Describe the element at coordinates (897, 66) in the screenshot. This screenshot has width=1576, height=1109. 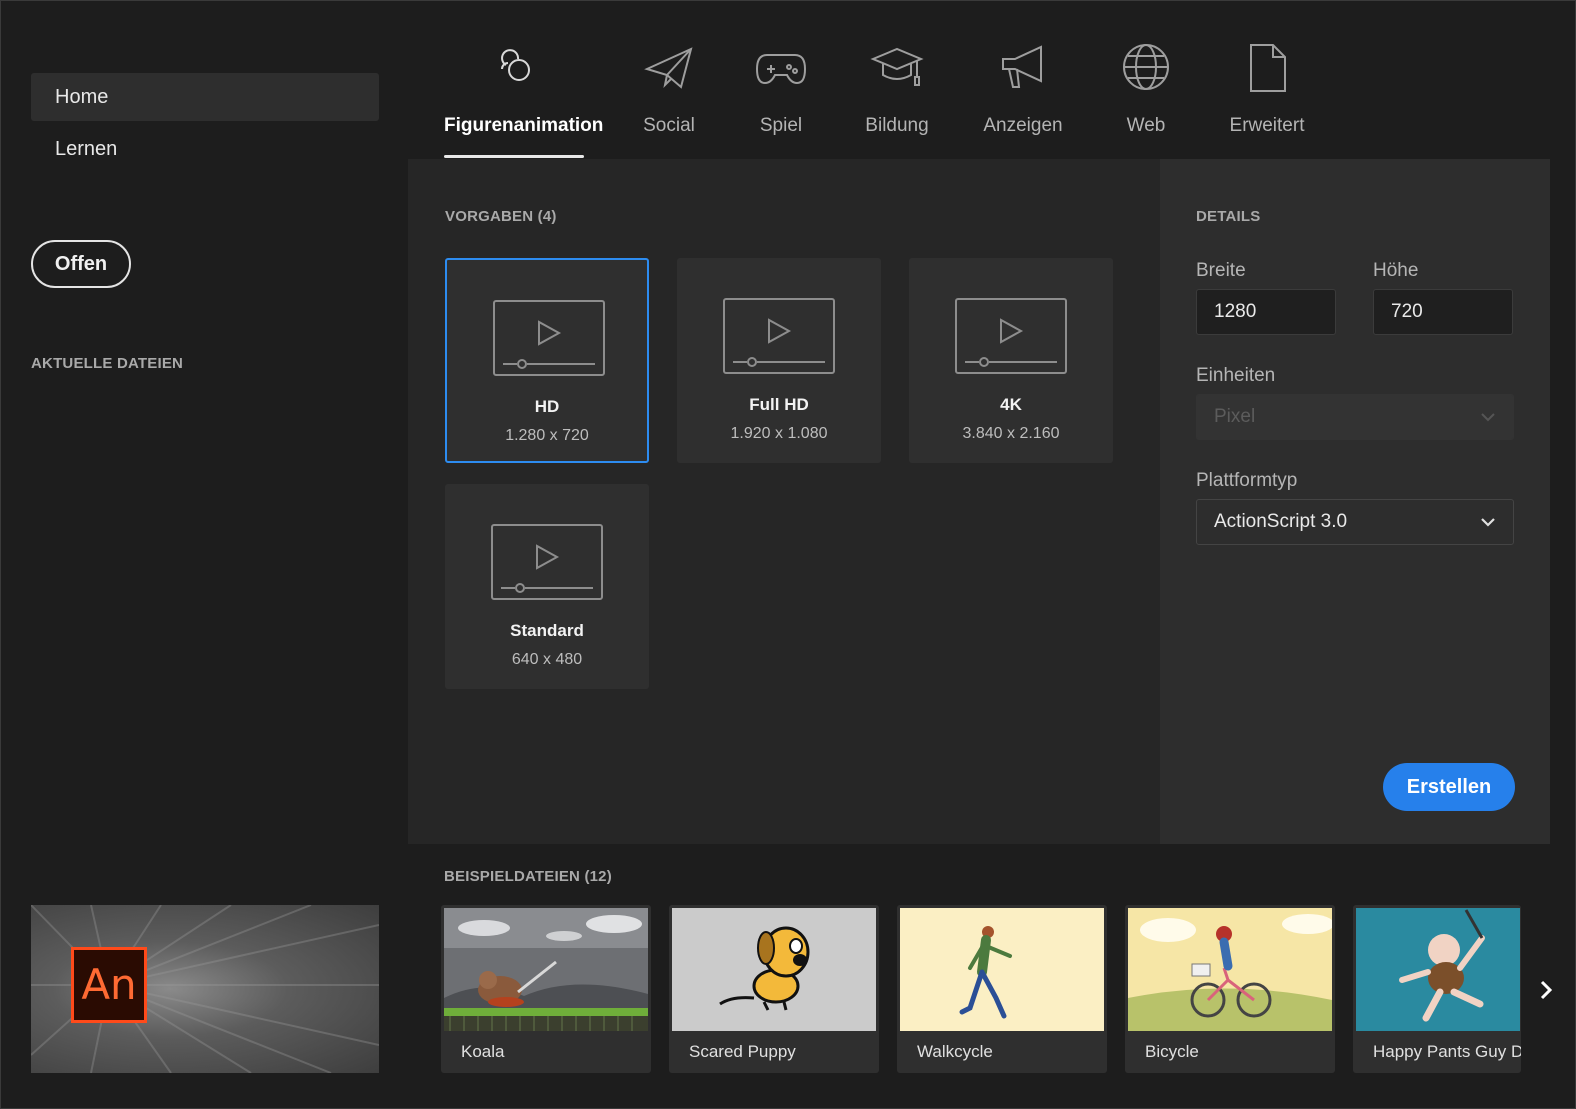
I see `graduation-cap-icon` at that location.